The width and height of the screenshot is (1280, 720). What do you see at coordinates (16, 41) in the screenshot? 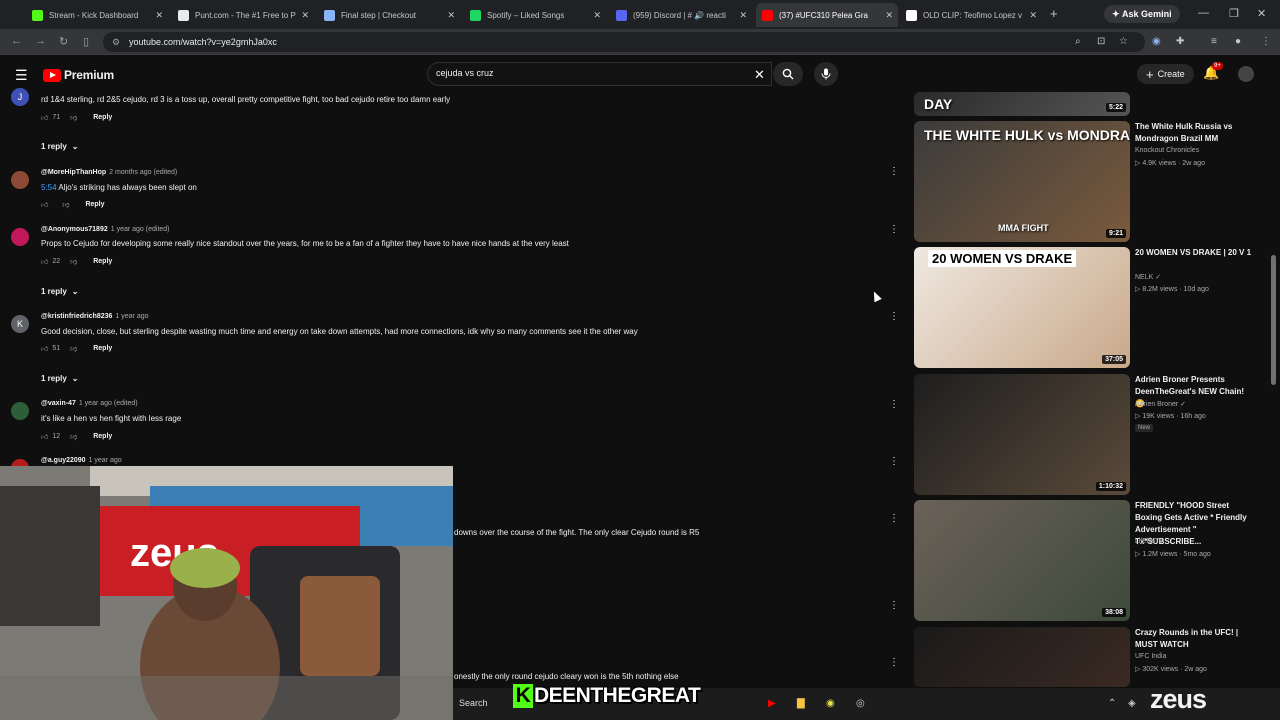
I see `back-icon: ←` at bounding box center [16, 41].